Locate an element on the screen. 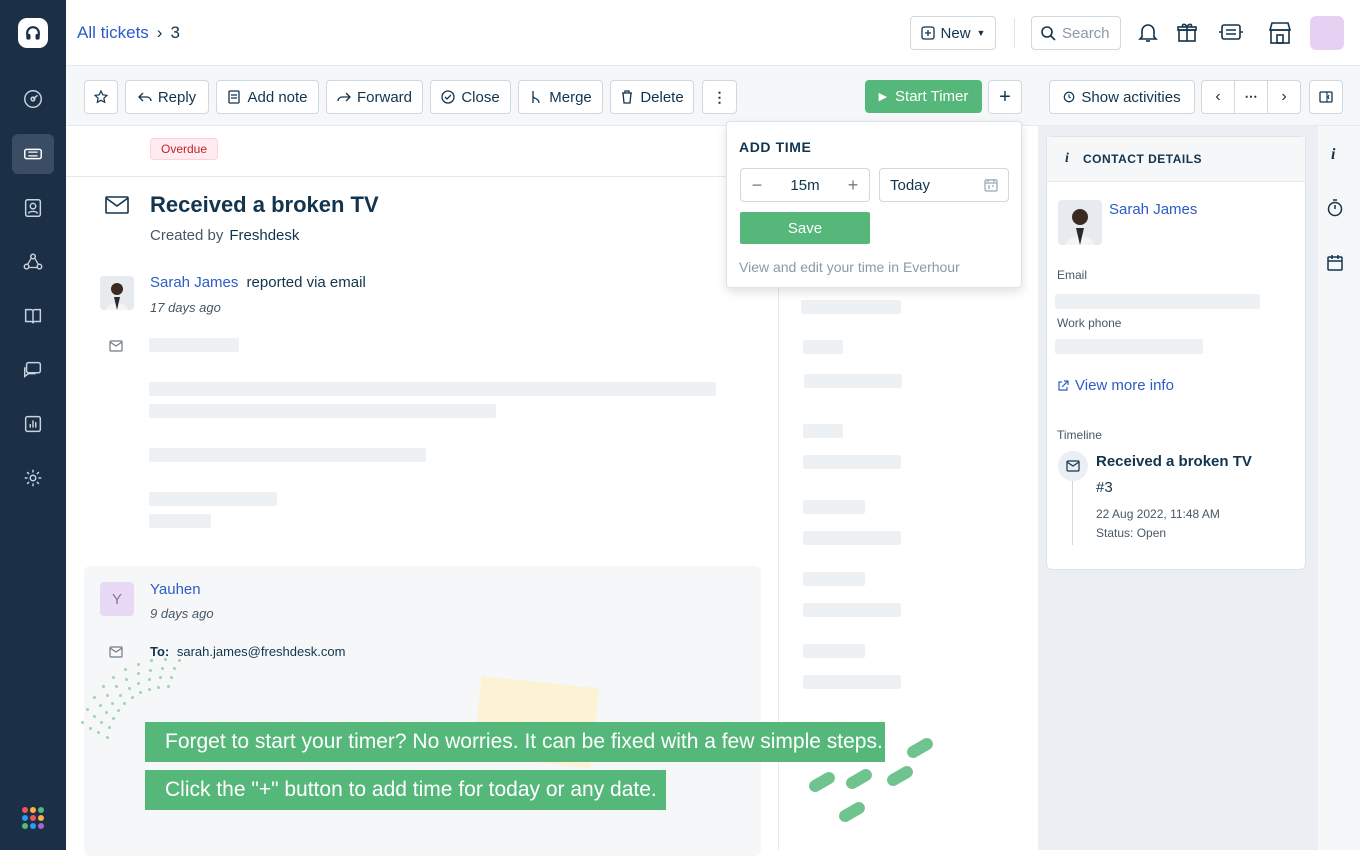  knowledge-base-icon is located at coordinates (33, 316).